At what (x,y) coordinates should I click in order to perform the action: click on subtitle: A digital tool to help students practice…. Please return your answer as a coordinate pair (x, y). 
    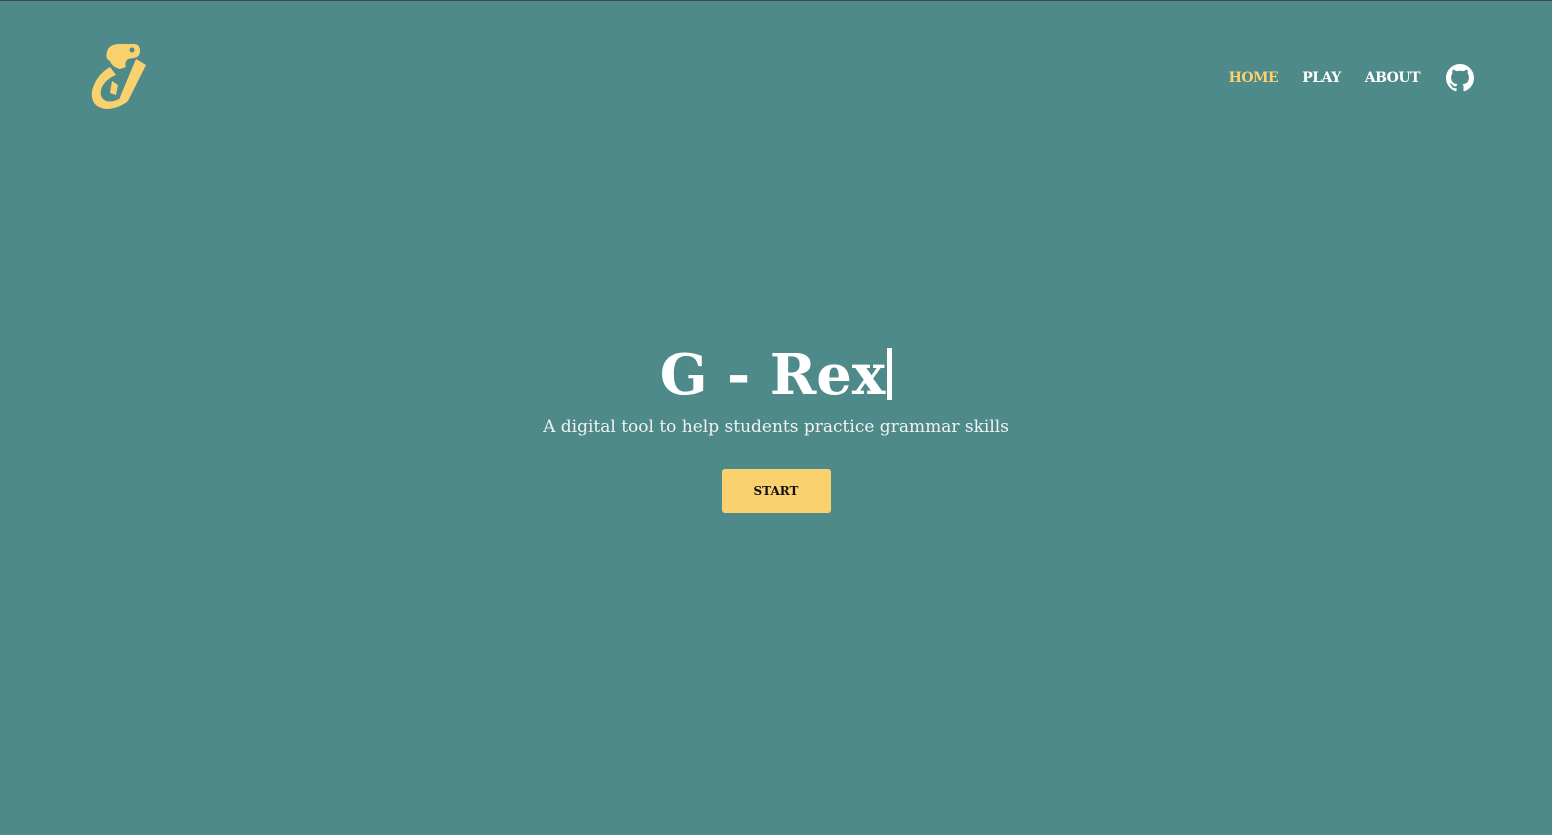
    Looking at the image, I should click on (776, 427).